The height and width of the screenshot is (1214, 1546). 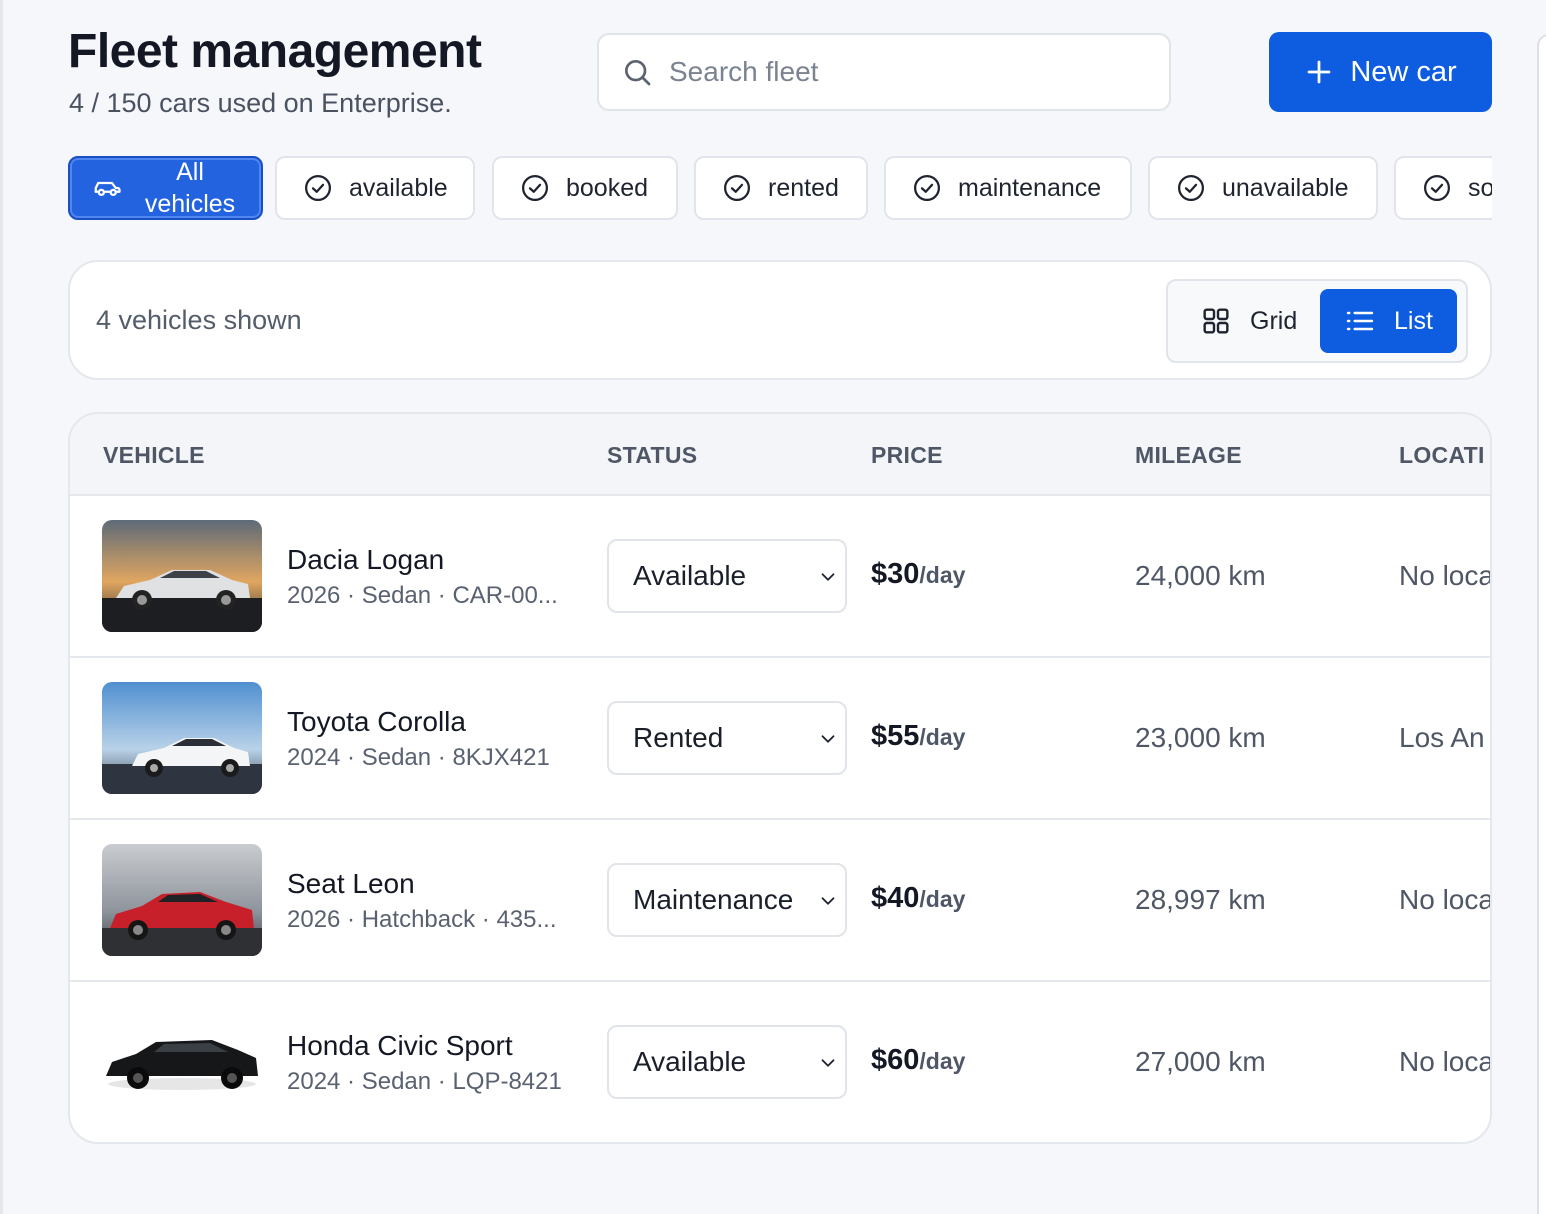 I want to click on status-select-value: Rented, so click(x=678, y=737).